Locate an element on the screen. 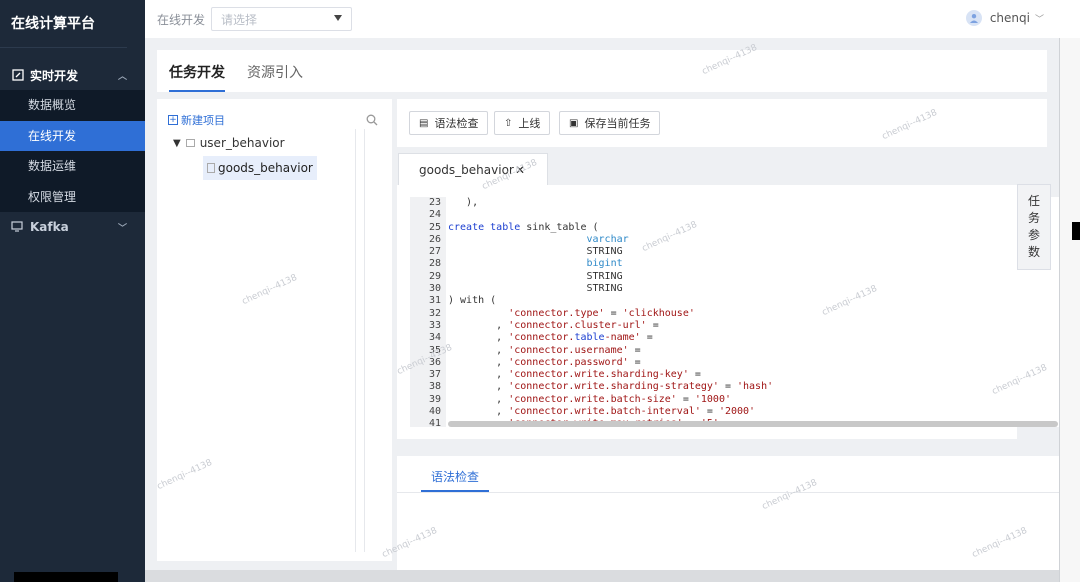  line-number: 37 is located at coordinates (434, 375).